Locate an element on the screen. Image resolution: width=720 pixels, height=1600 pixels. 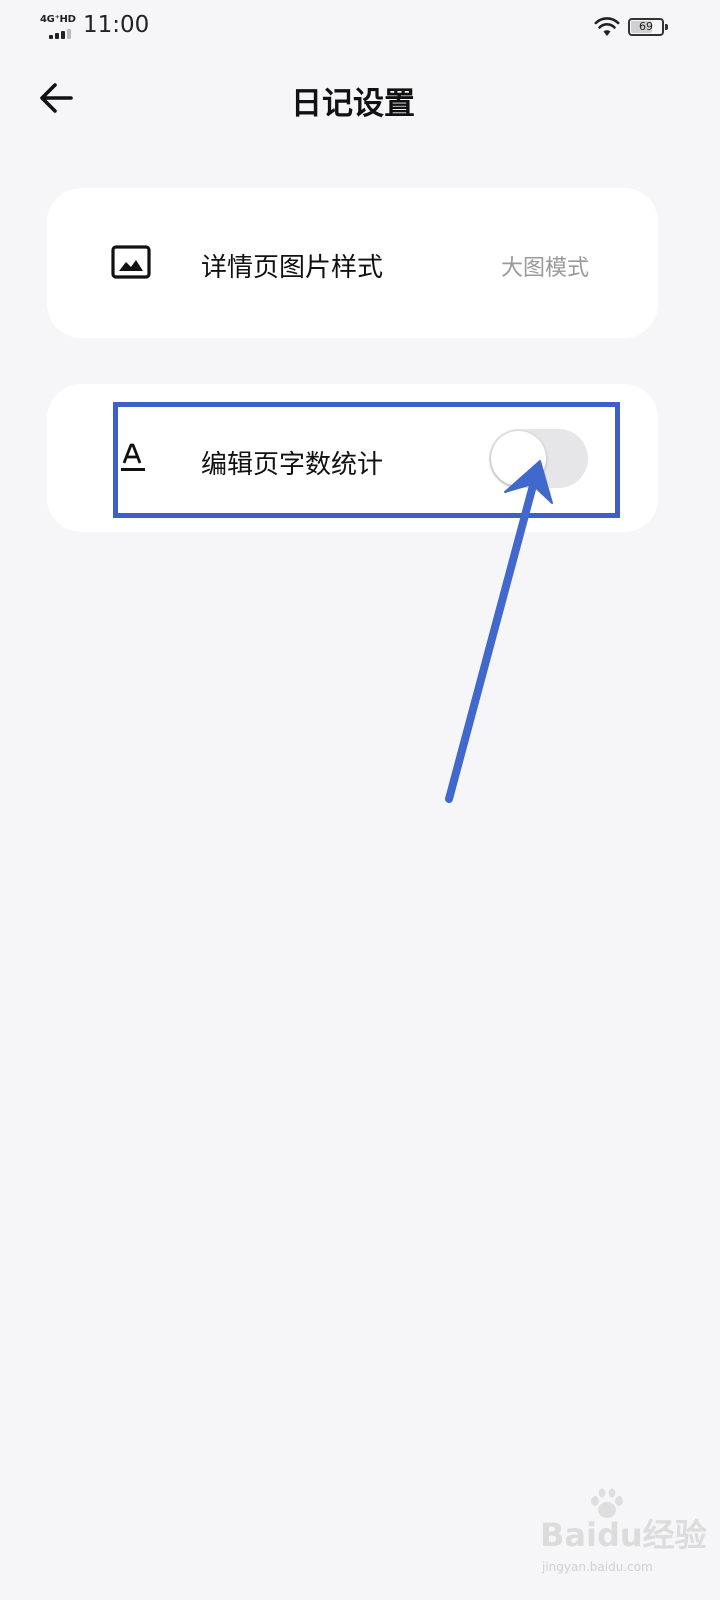
baidu-watermark: Baidu经验 jingyan.baidu.com is located at coordinates (623, 1538).